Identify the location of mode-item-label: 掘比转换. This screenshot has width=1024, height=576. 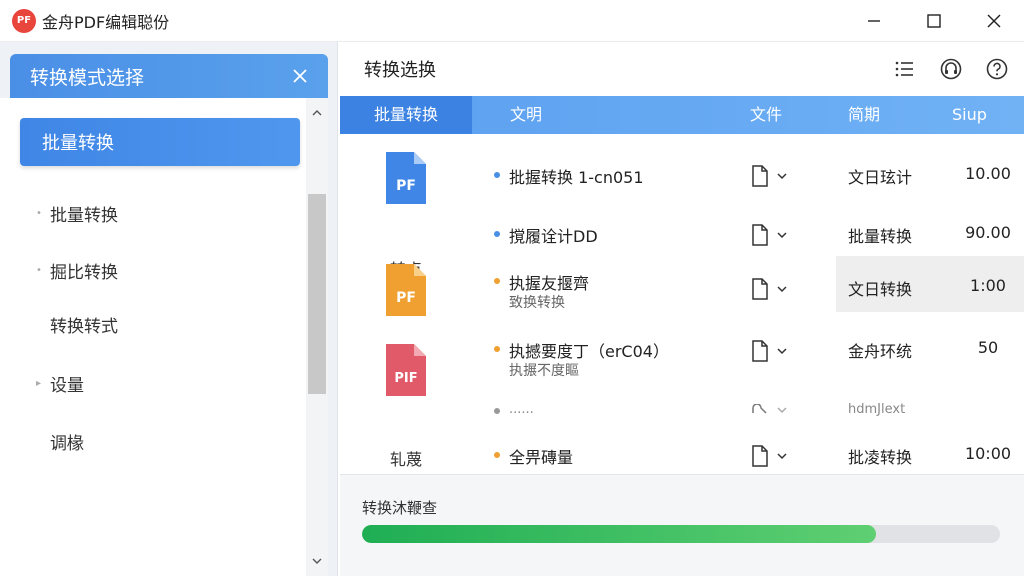
(84, 272).